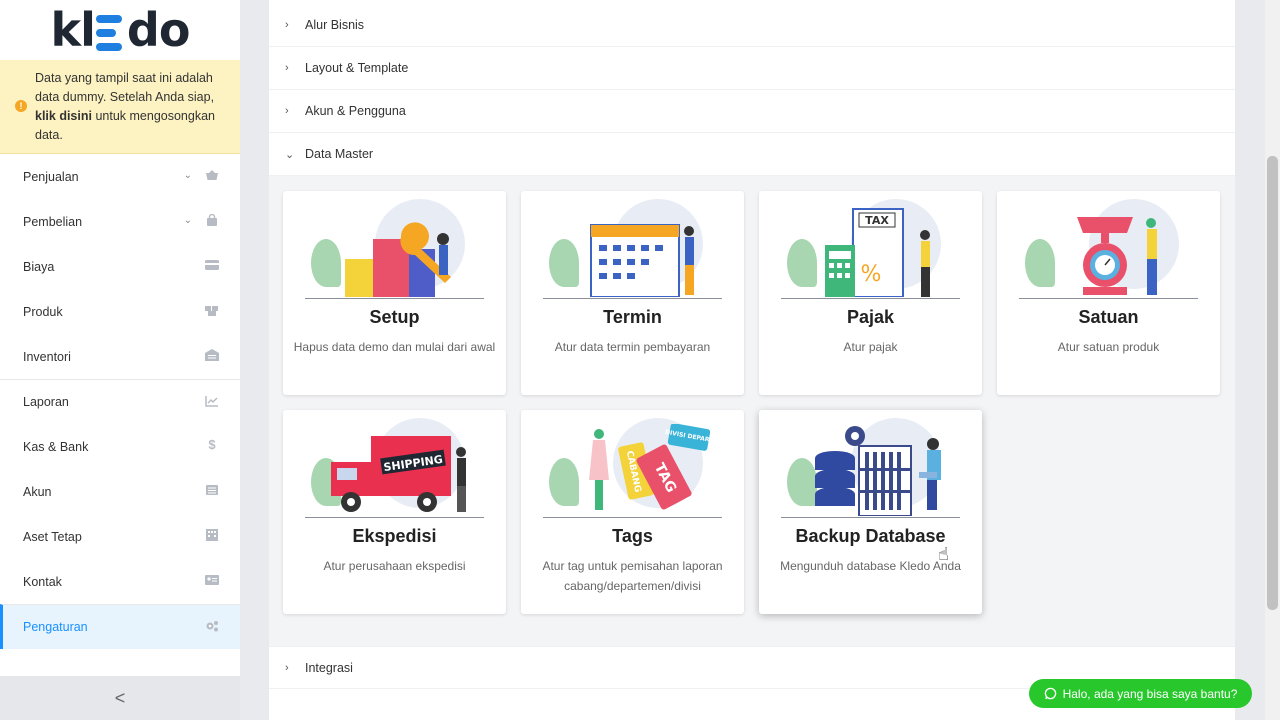 The image size is (1280, 720). Describe the element at coordinates (120, 266) in the screenshot. I see `sidebar-item-biaya: Biaya` at that location.